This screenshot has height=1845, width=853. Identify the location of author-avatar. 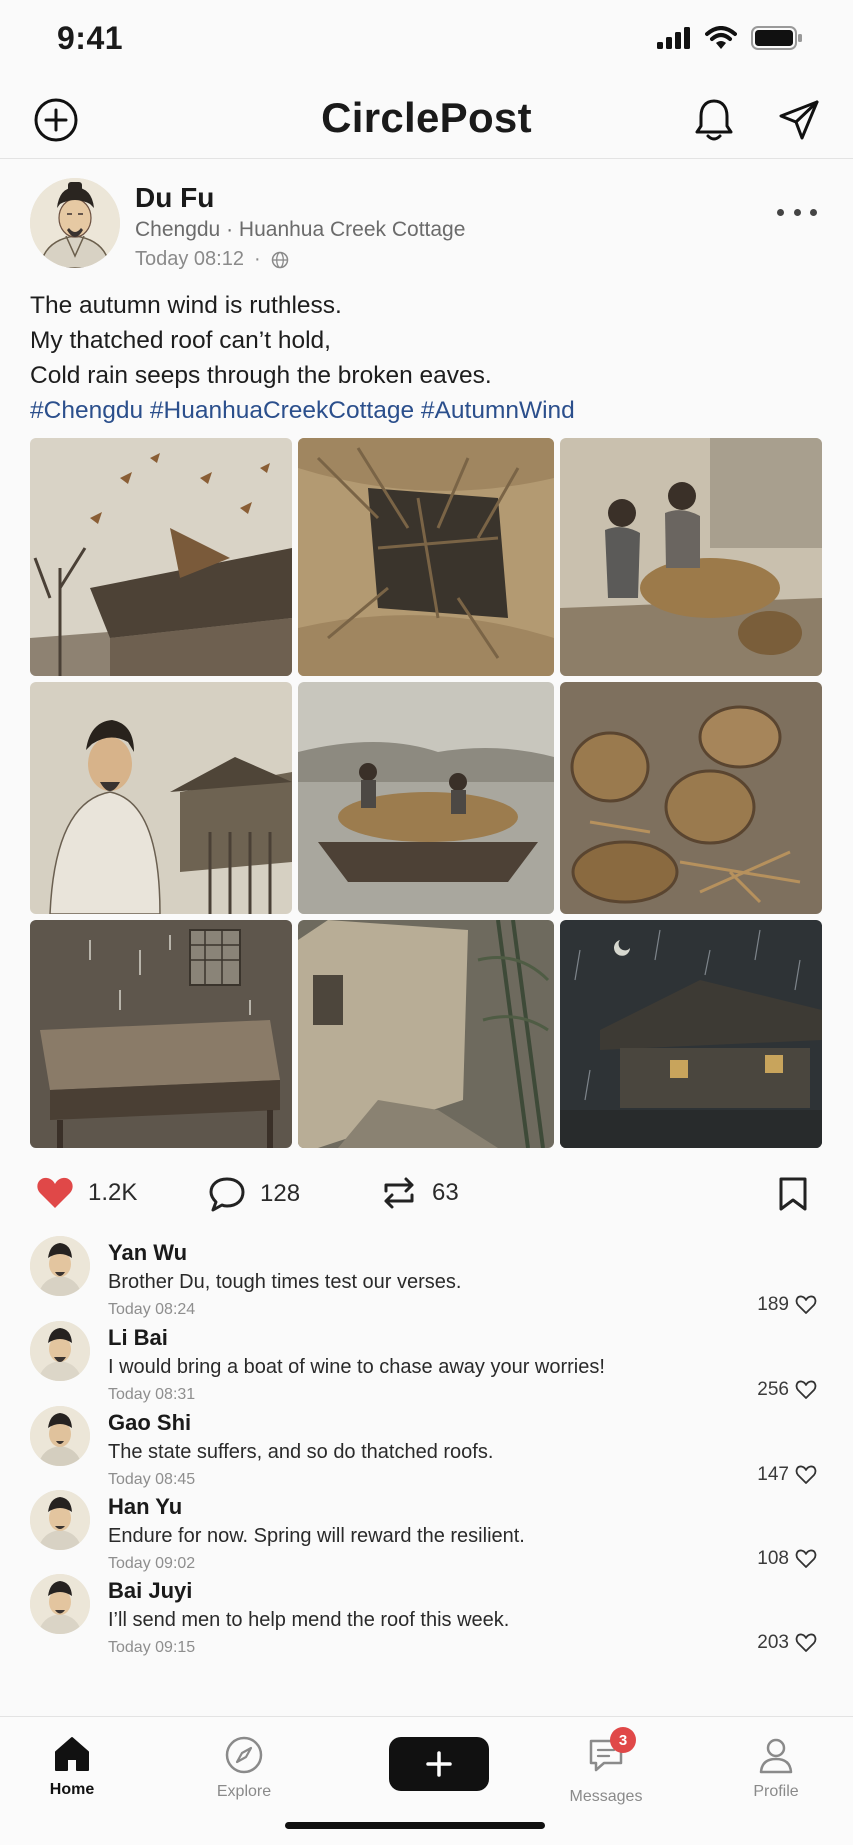
(75, 223).